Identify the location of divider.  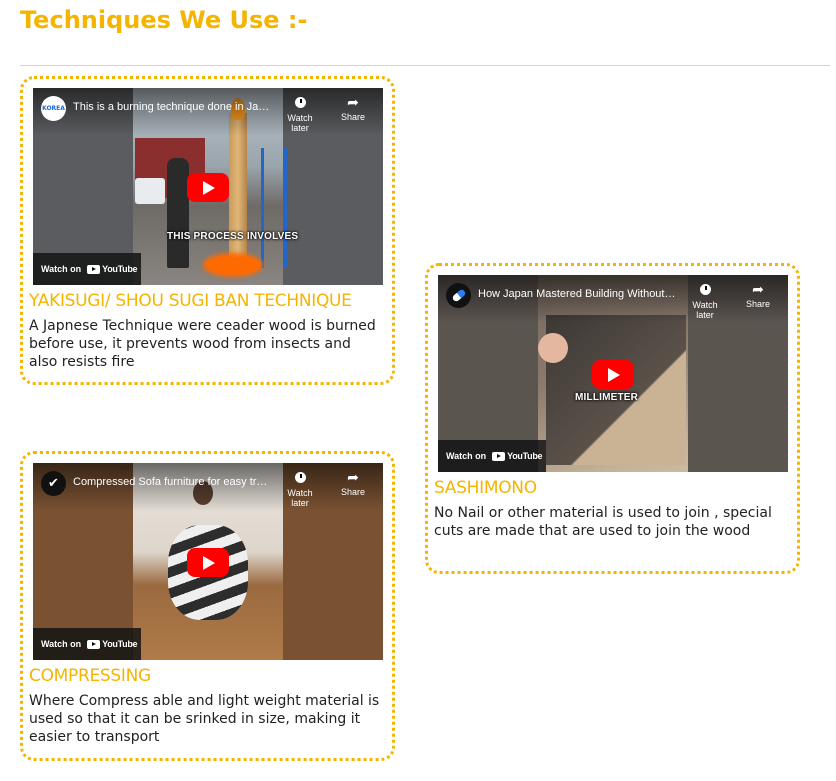
(425, 65).